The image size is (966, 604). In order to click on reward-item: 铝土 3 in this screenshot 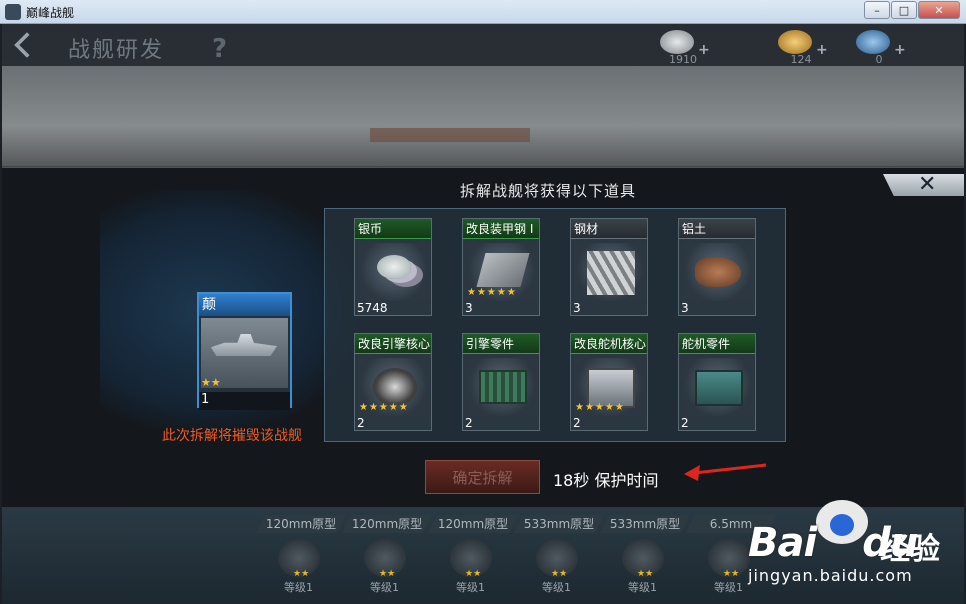, I will do `click(717, 267)`.